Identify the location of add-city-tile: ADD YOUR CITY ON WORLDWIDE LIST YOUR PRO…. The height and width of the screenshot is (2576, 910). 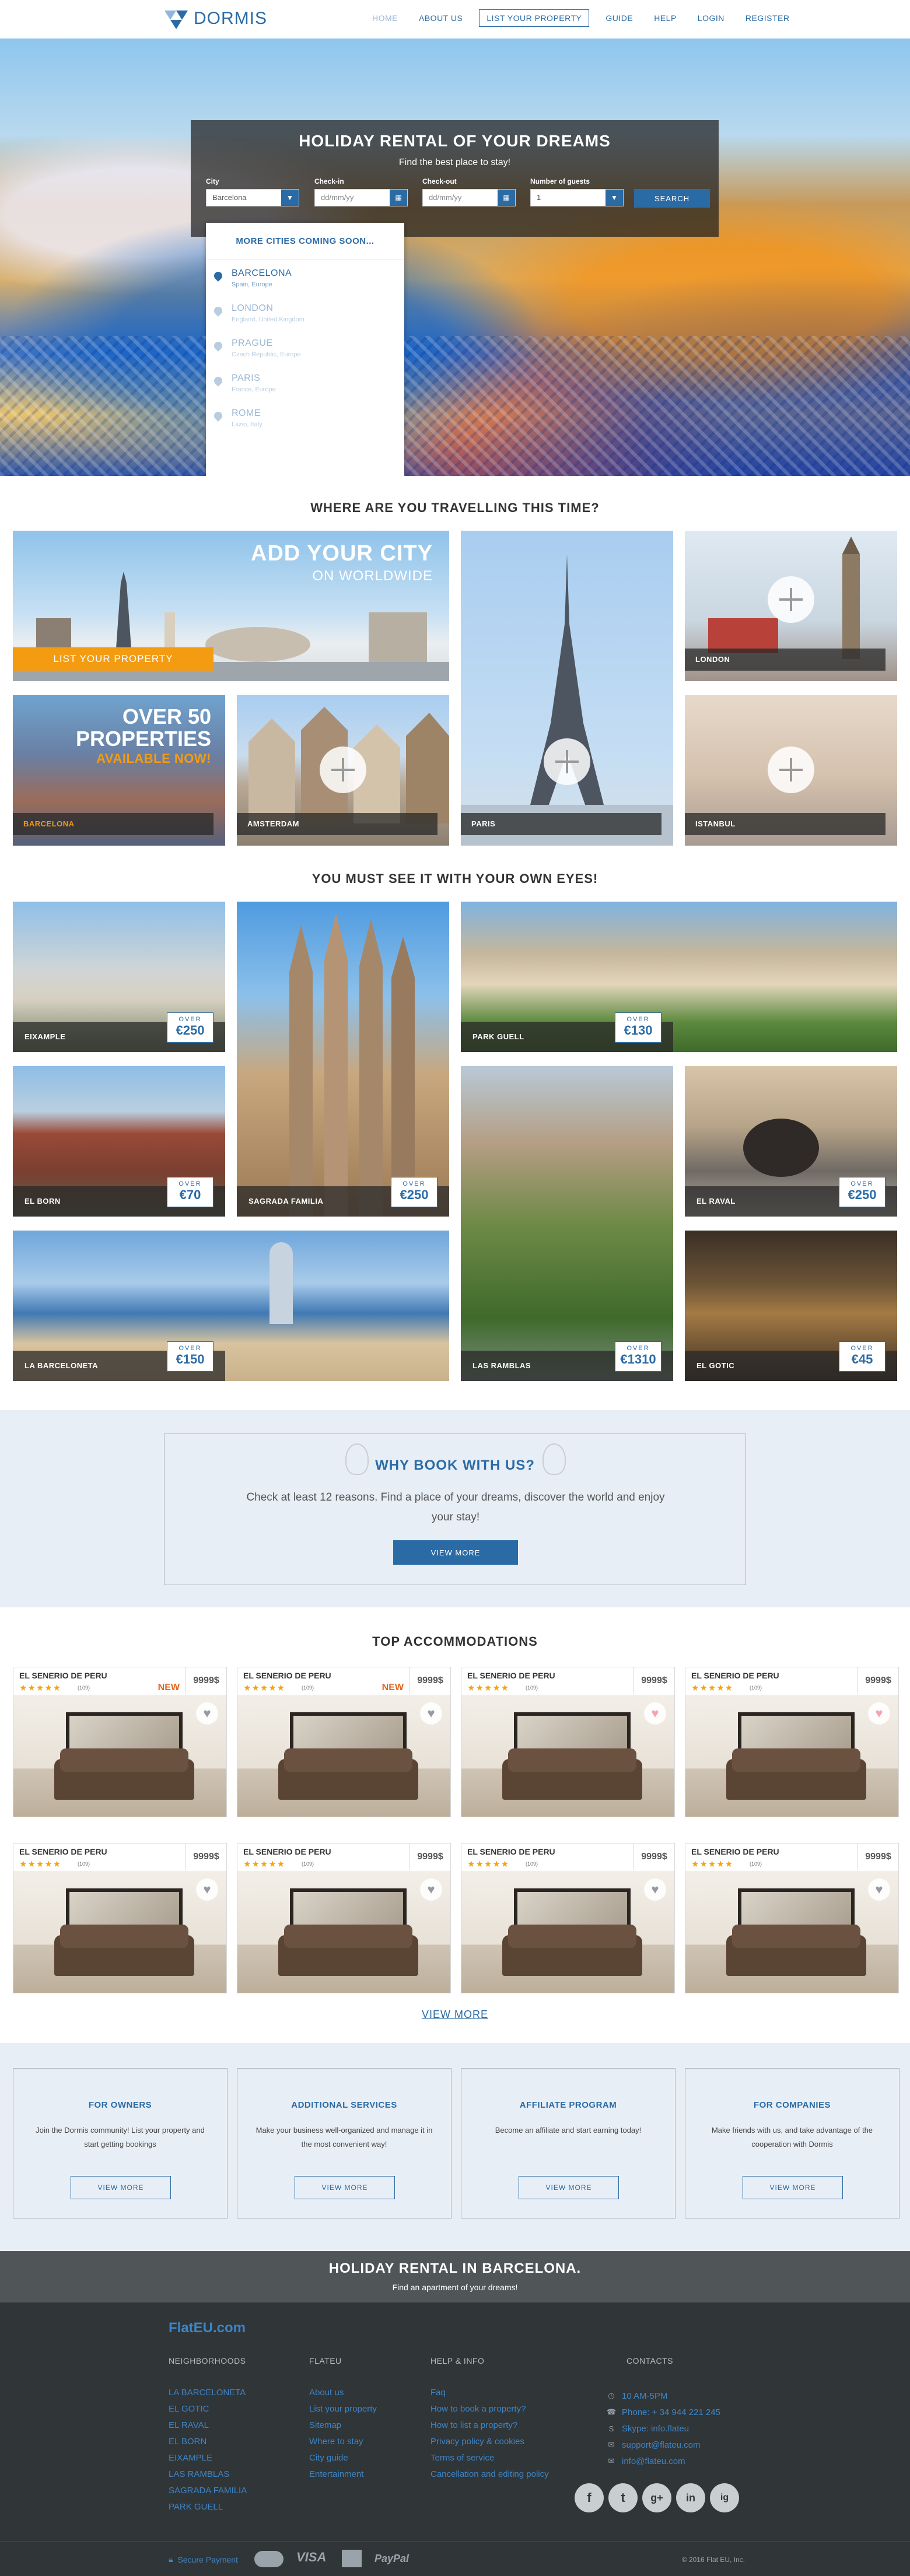
(231, 606).